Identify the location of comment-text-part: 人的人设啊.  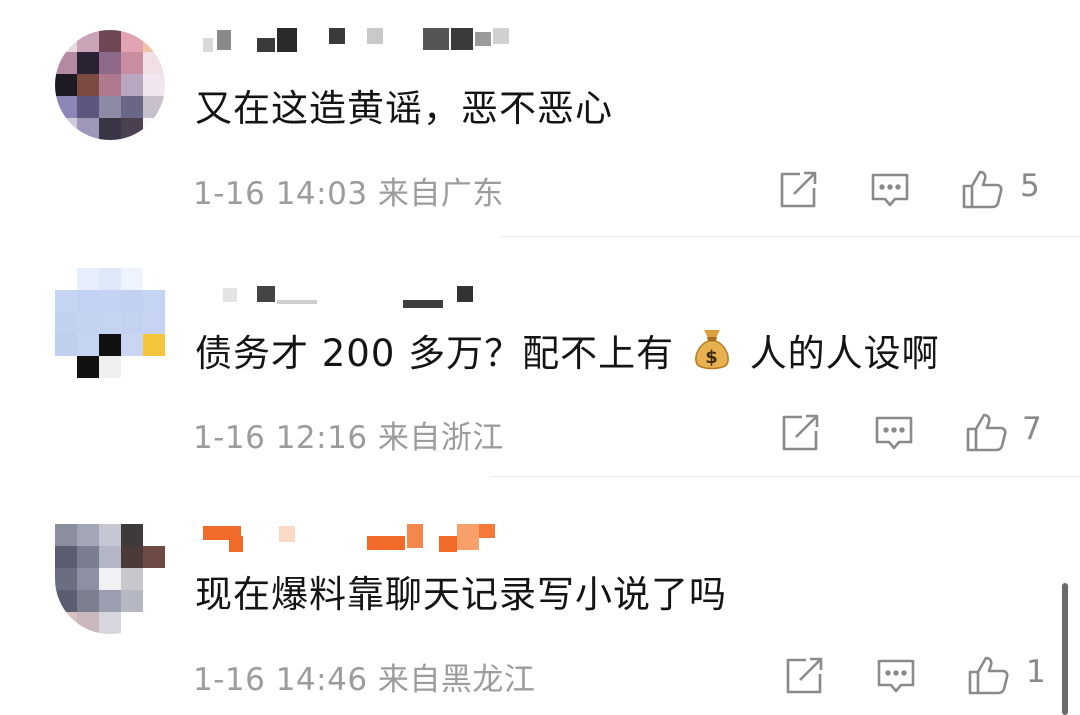
(844, 353).